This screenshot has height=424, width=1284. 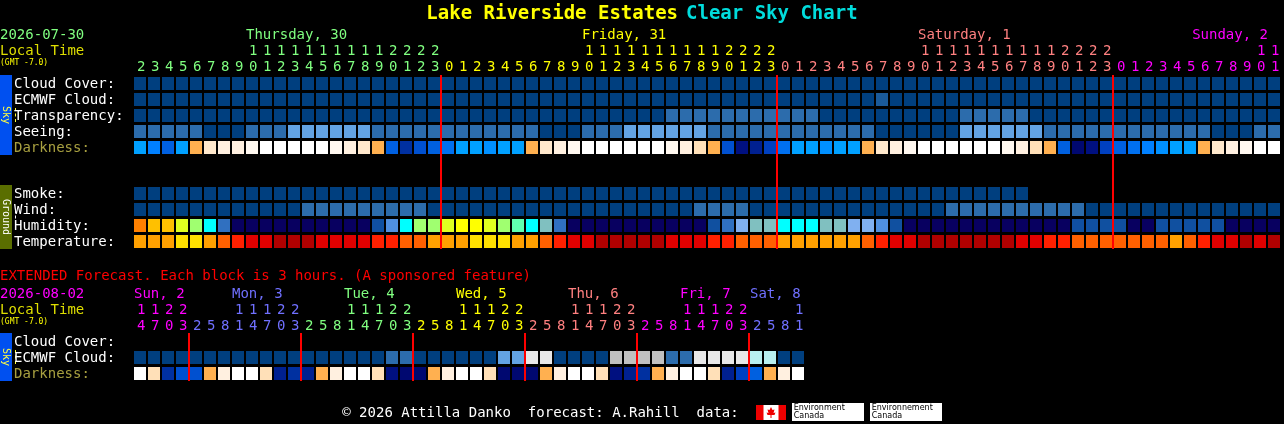 What do you see at coordinates (42, 293) in the screenshot?
I see `forecast-date: 2026-08-02` at bounding box center [42, 293].